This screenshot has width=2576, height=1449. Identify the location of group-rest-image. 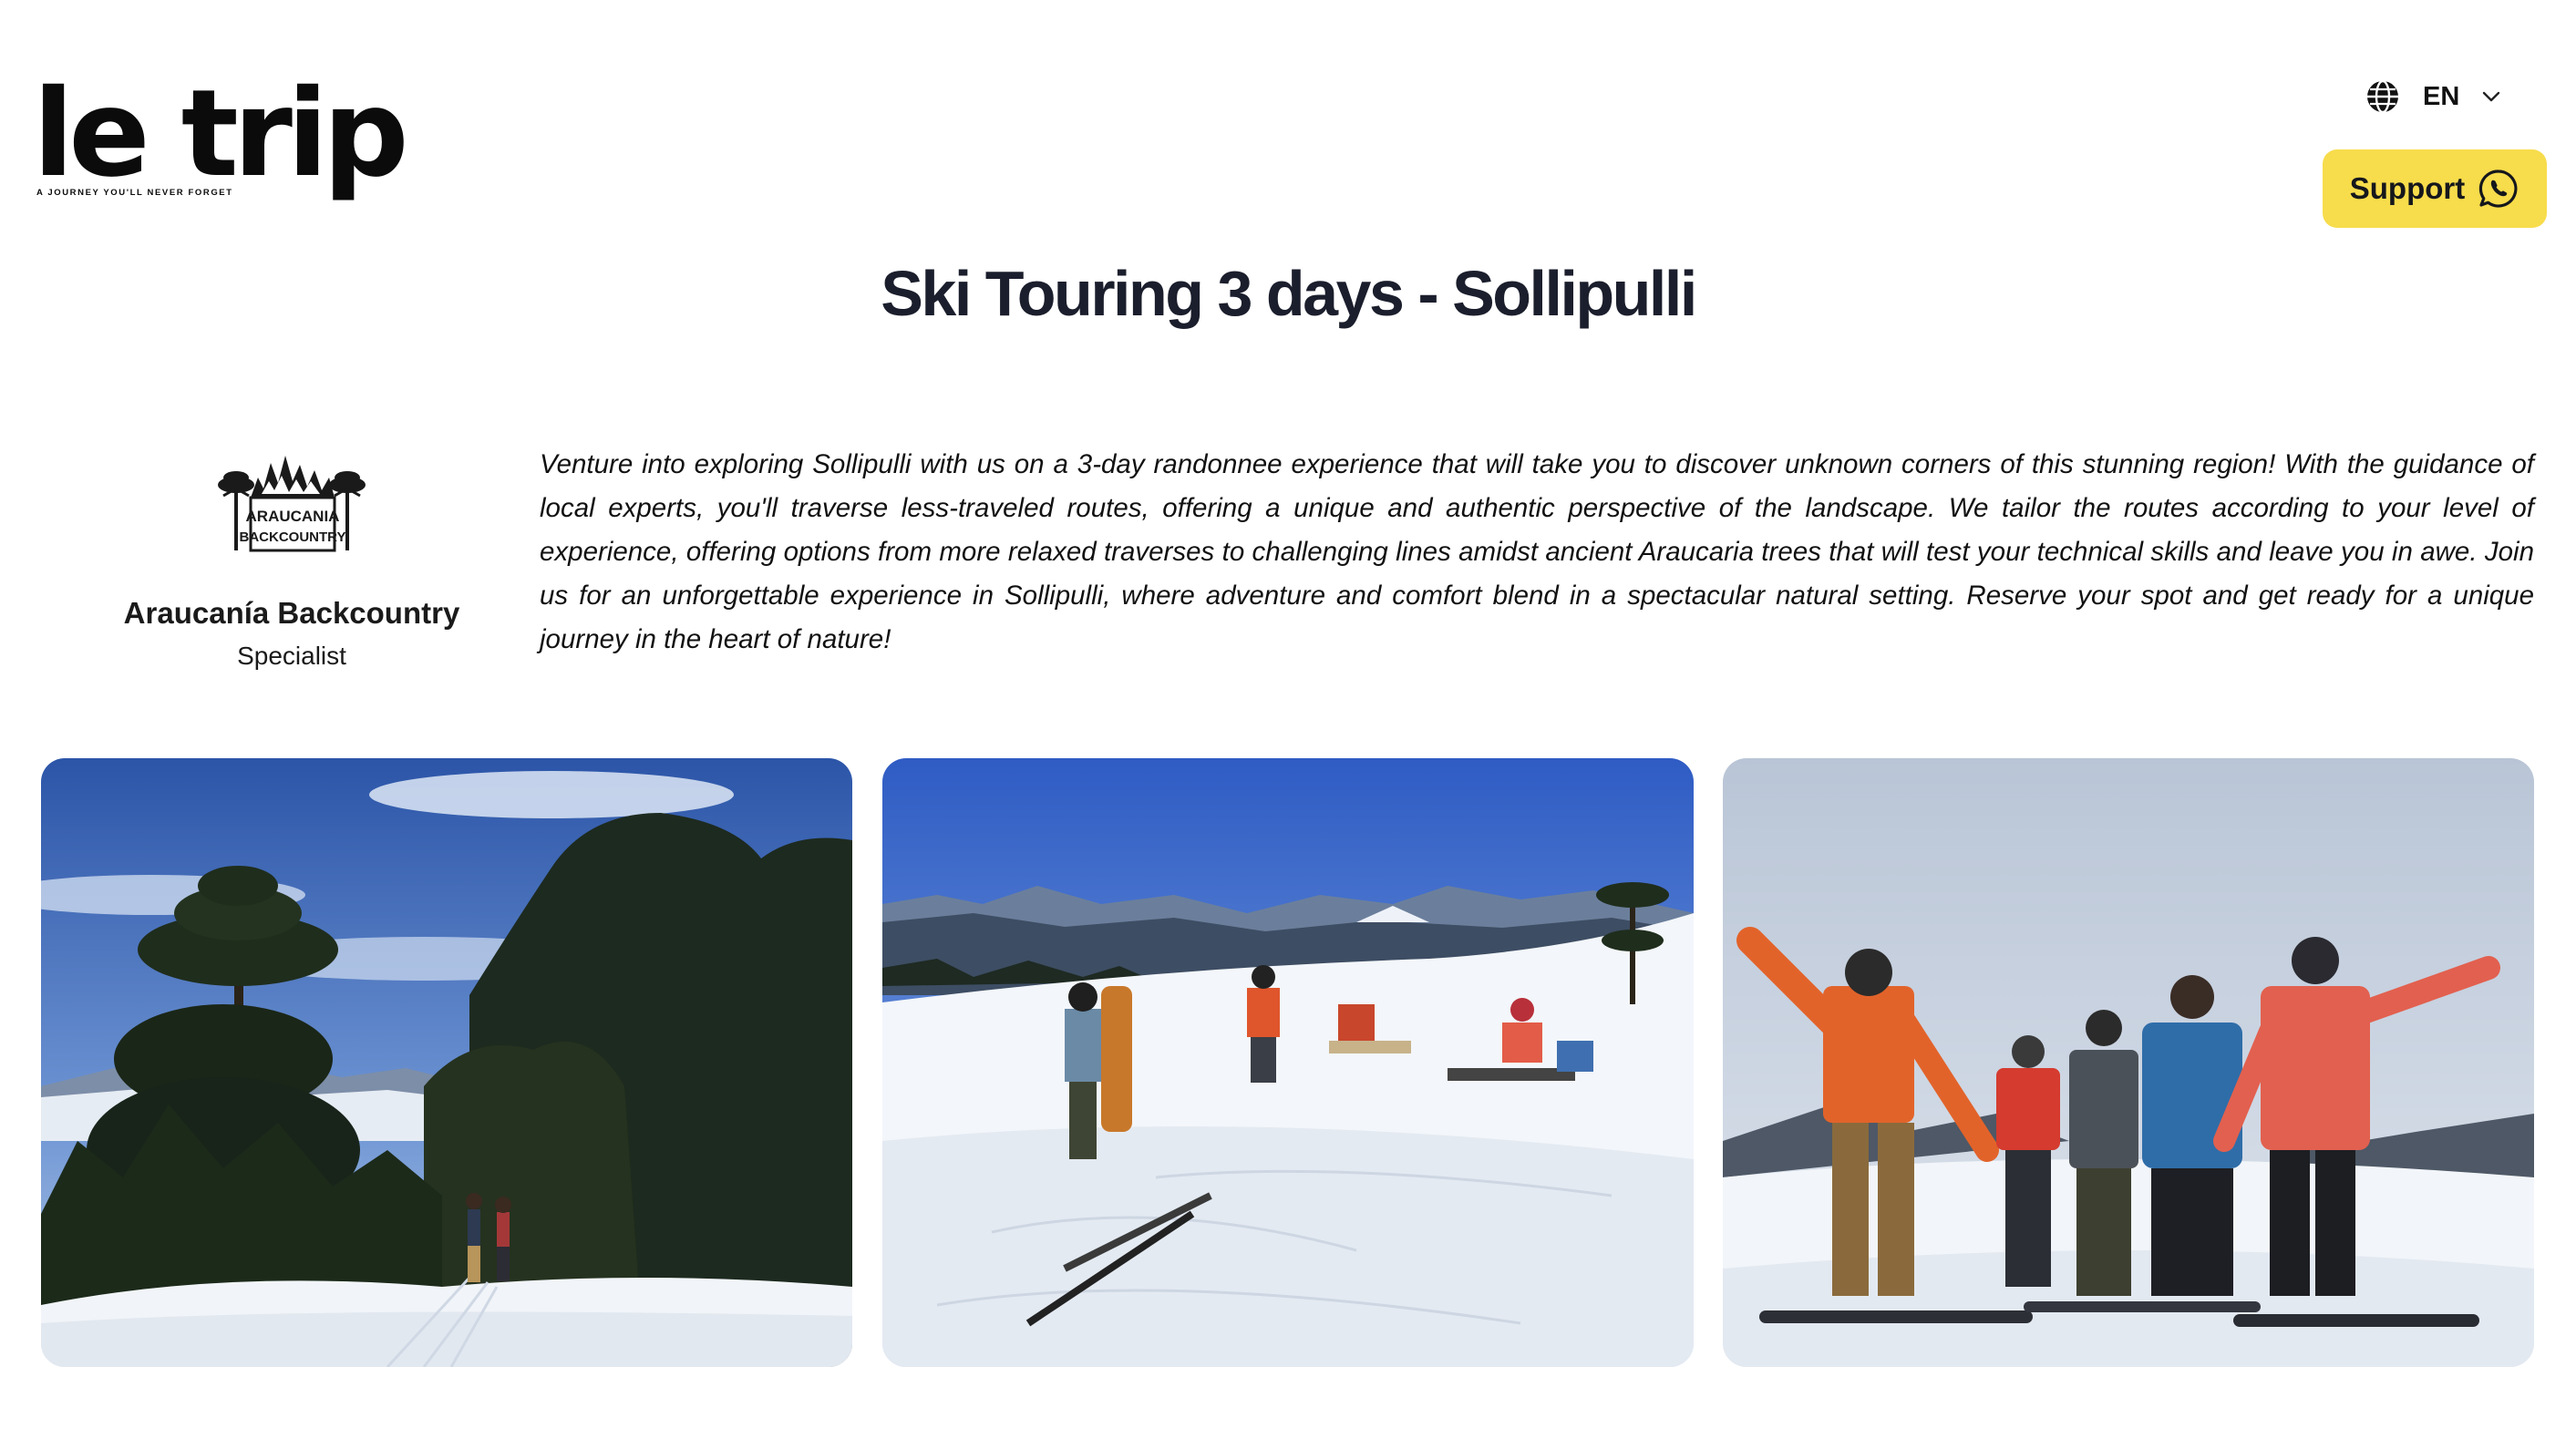
(1288, 1062).